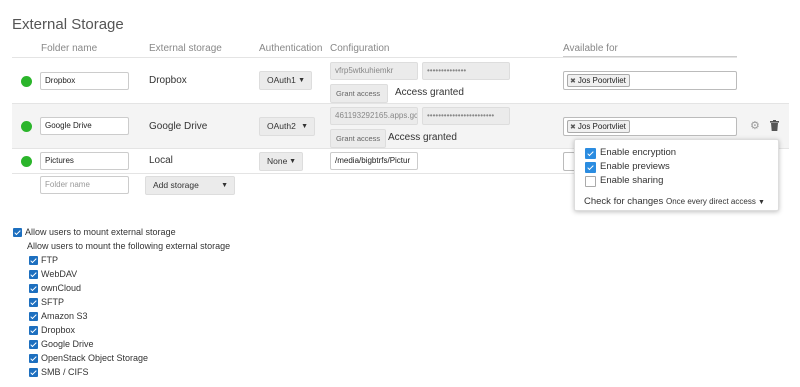 The height and width of the screenshot is (387, 800). What do you see at coordinates (168, 80) in the screenshot?
I see `storage-type-label: Dropbox` at bounding box center [168, 80].